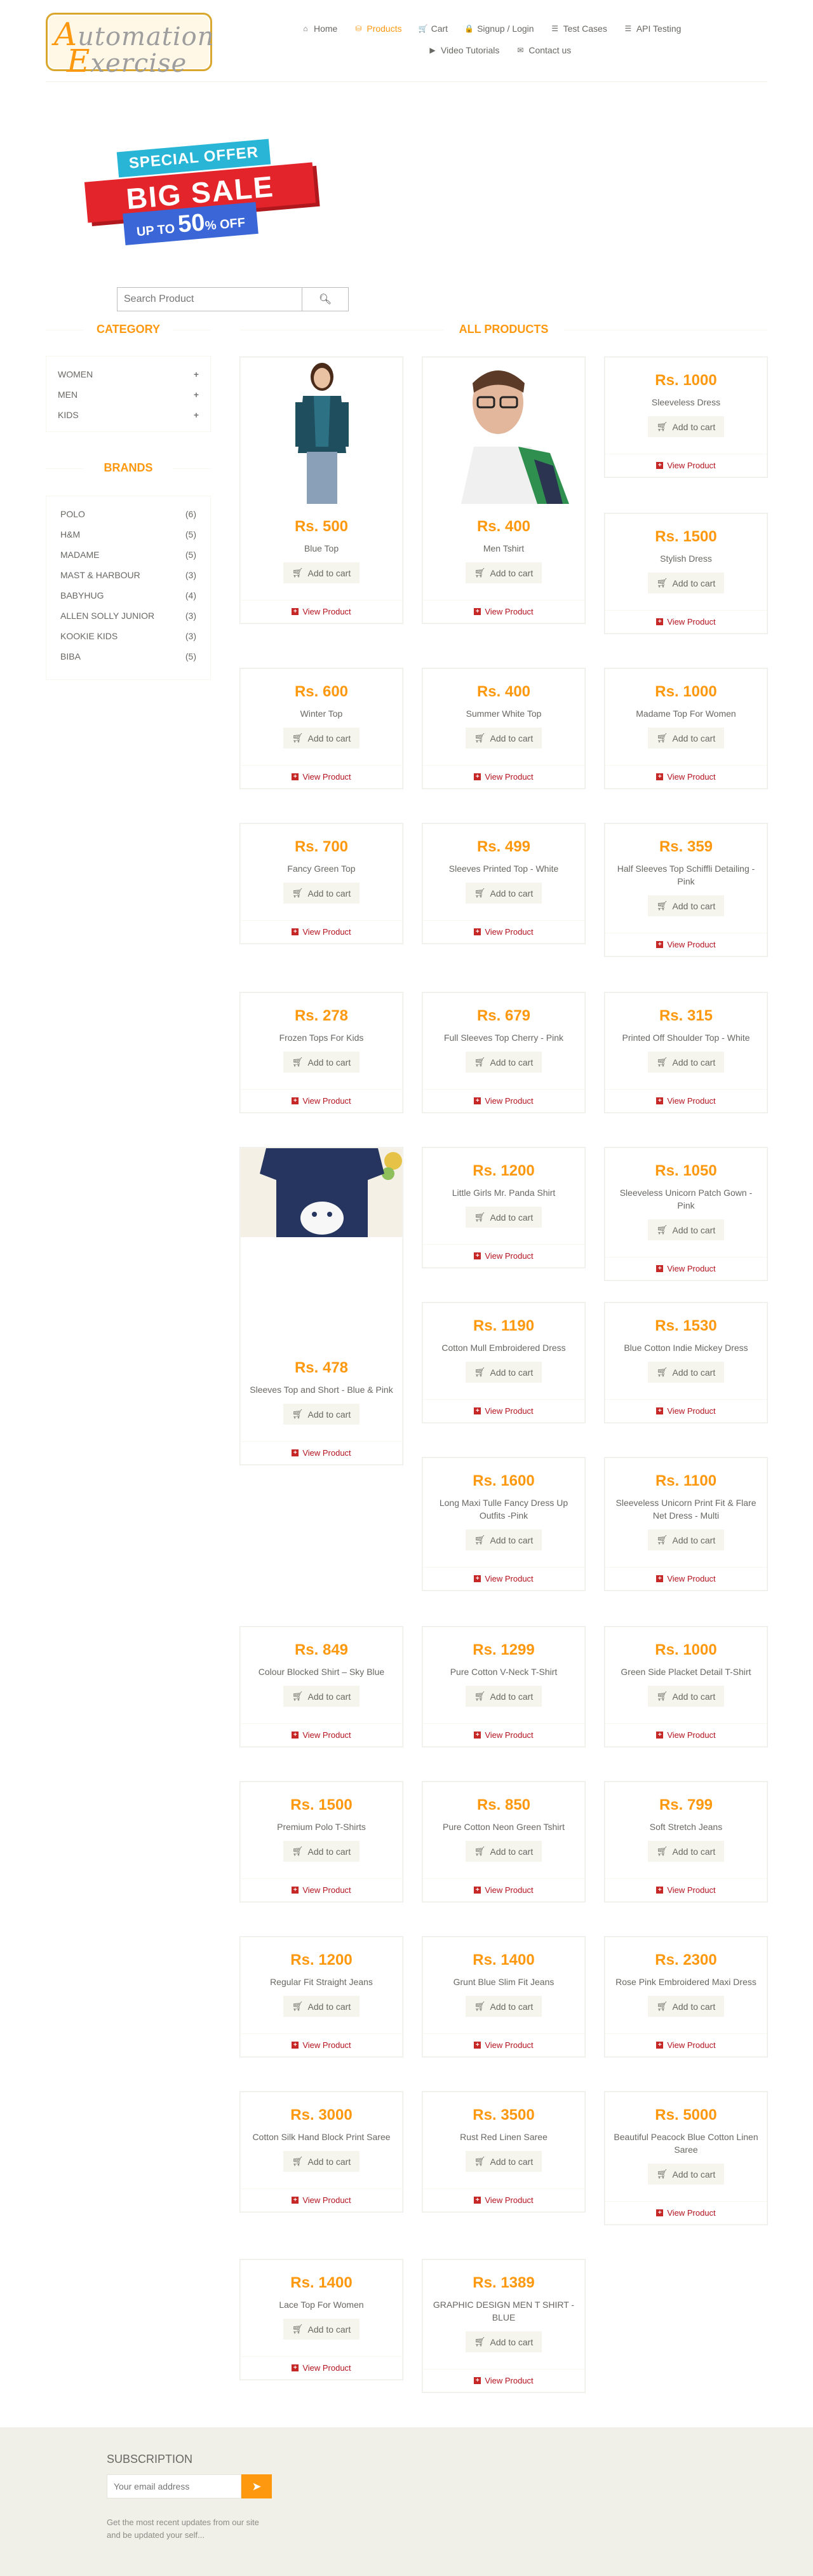 This screenshot has width=813, height=2576. What do you see at coordinates (463, 50) in the screenshot?
I see `nav-video-tutorials: ▶ Video Tutorials` at bounding box center [463, 50].